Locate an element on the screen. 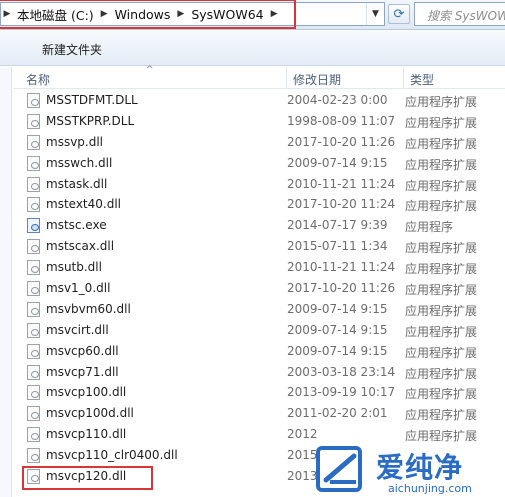 The height and width of the screenshot is (497, 505). file-row: mstsc.exe 2014-07-17 9:39 应用程序 is located at coordinates (259, 225).